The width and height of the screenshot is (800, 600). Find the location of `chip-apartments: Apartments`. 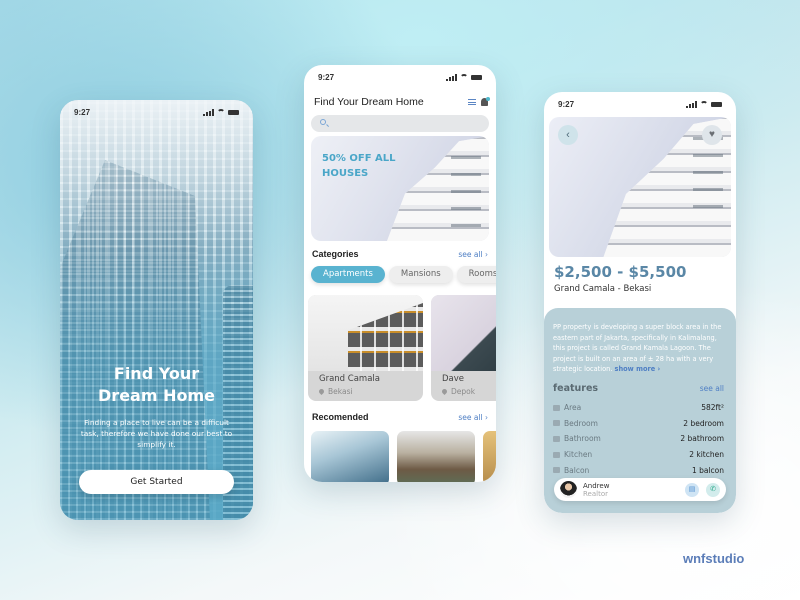

chip-apartments: Apartments is located at coordinates (348, 274).